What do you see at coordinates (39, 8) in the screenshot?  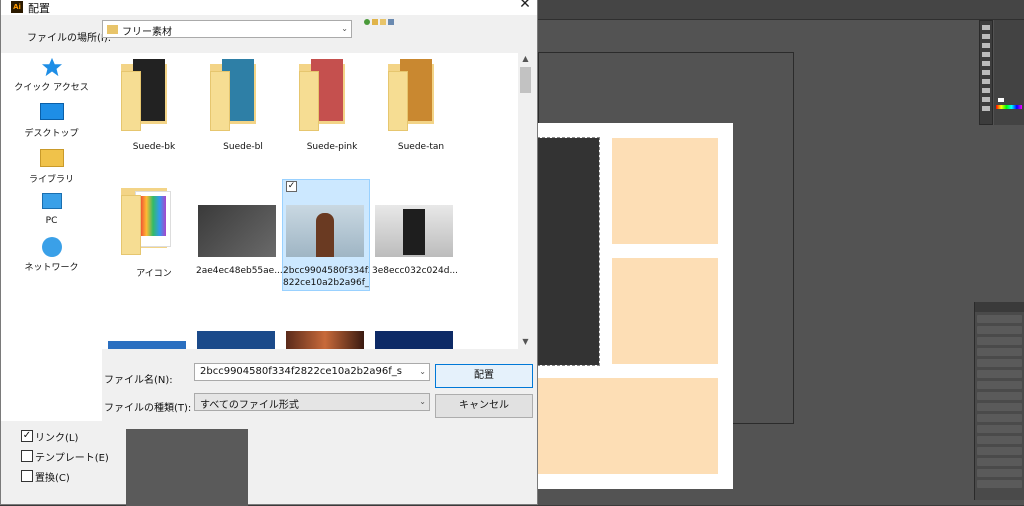 I see `dialog-title: 配置` at bounding box center [39, 8].